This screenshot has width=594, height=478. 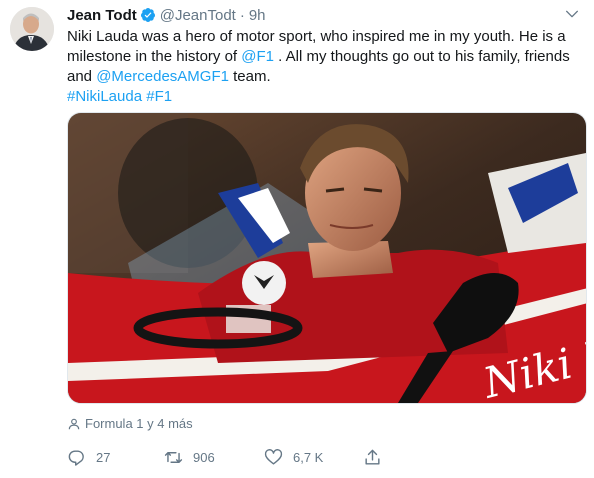 I want to click on tweet-text-line-3: and @MercedesAMGF1 team., so click(x=324, y=77).